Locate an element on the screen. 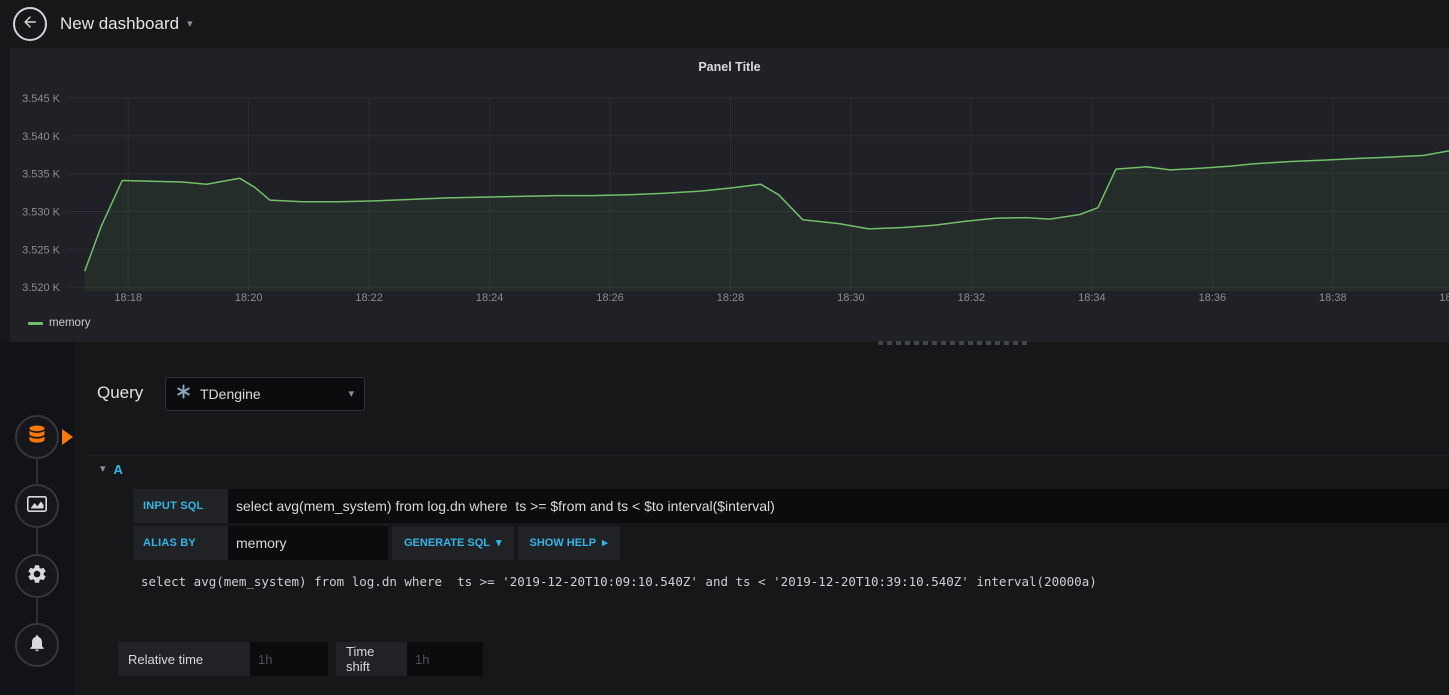 The width and height of the screenshot is (1449, 695). alias-by-row: ALIAS BY GENERATE SQL ▾ SHOW HELP ▸ is located at coordinates (376, 543).